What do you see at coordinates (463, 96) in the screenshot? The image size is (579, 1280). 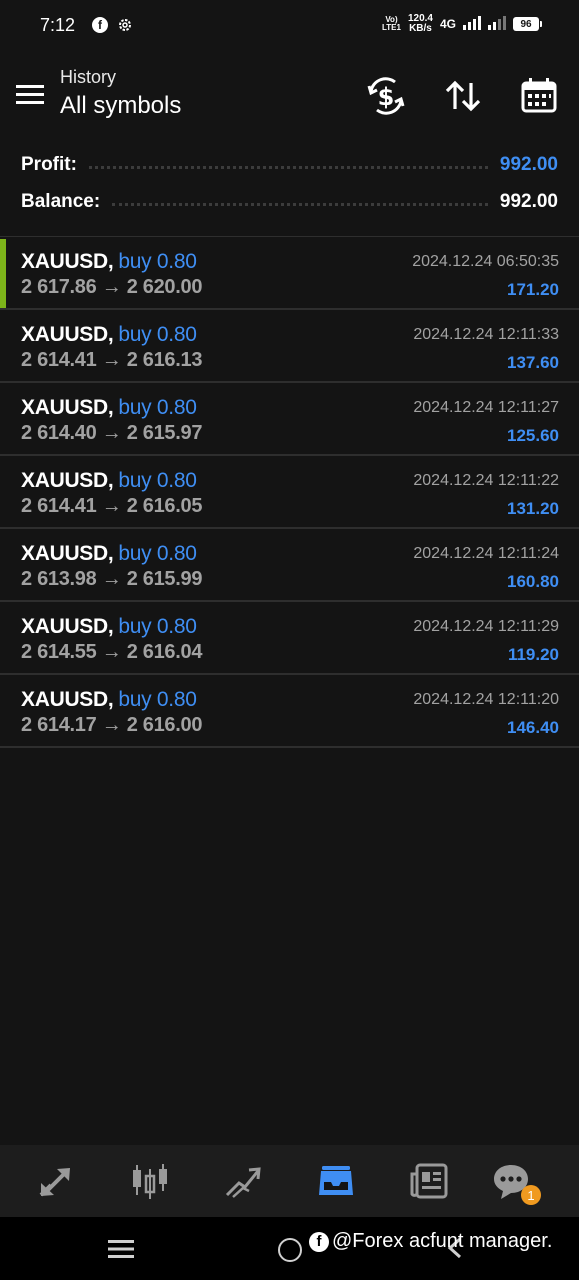 I see `sort-icon` at bounding box center [463, 96].